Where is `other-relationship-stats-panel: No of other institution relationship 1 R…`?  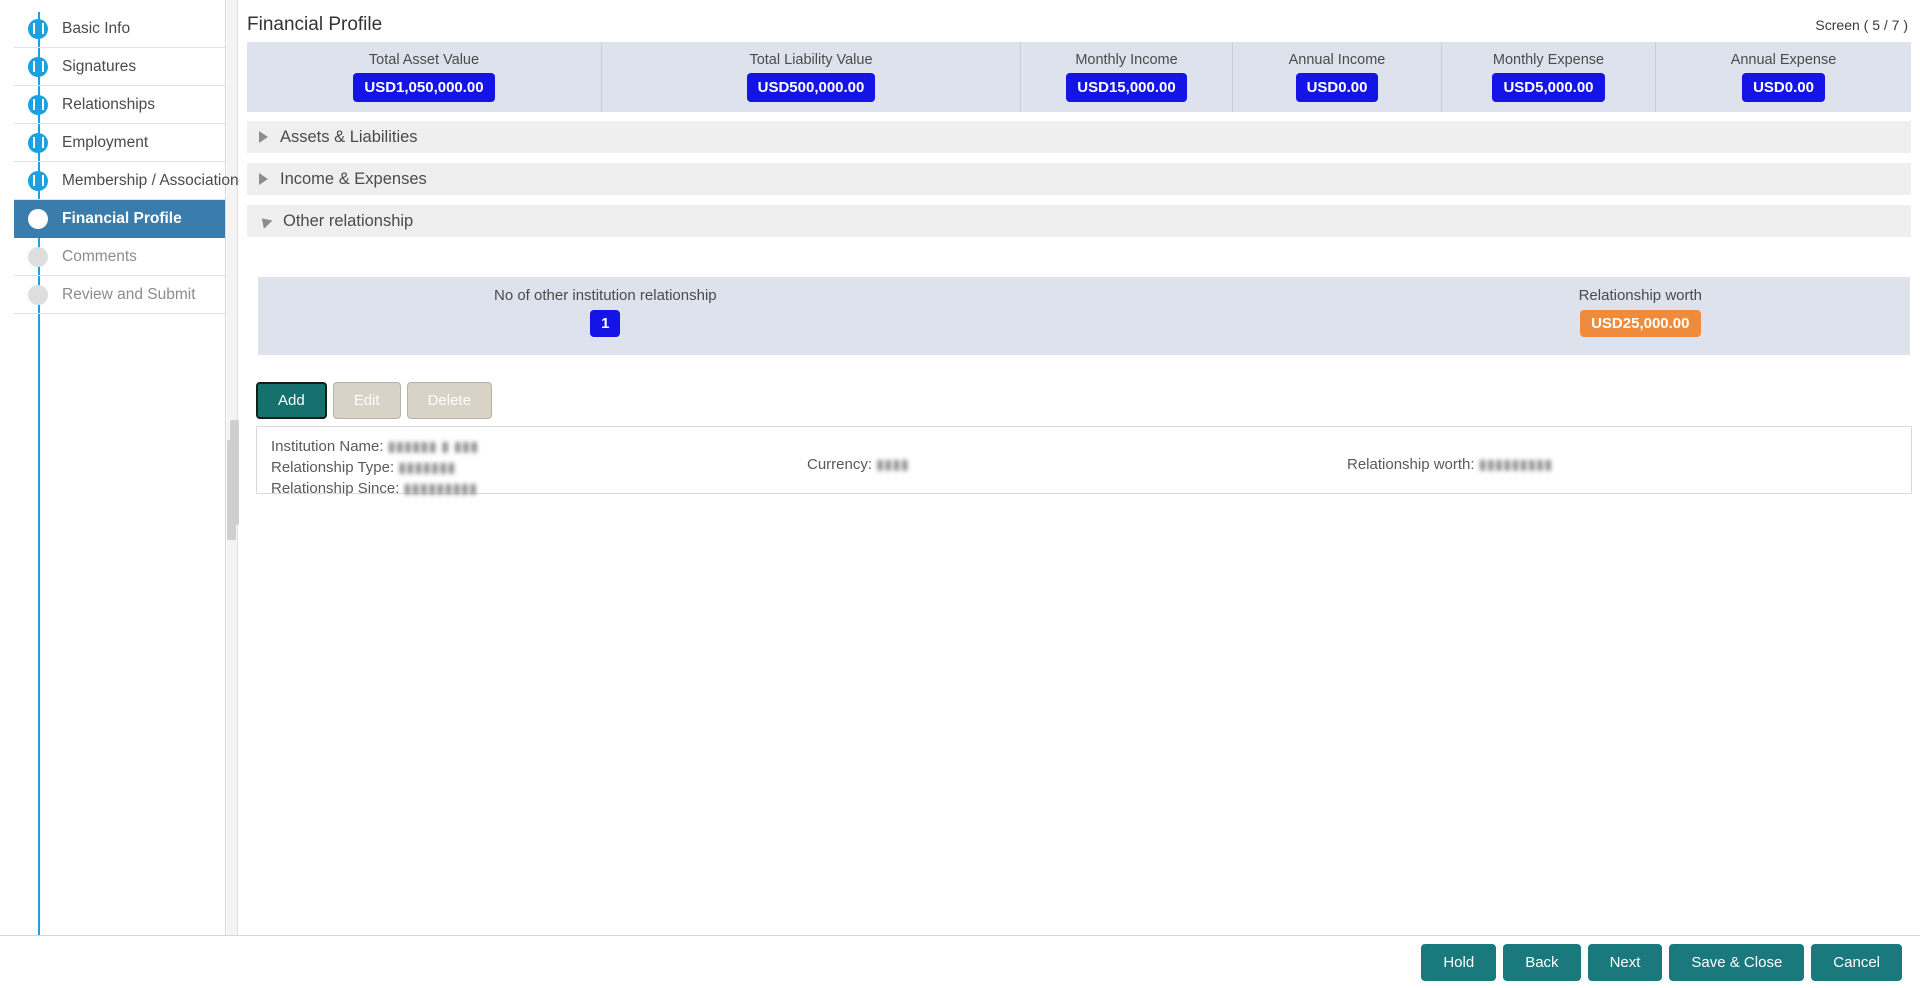
other-relationship-stats-panel: No of other institution relationship 1 R… is located at coordinates (1084, 316).